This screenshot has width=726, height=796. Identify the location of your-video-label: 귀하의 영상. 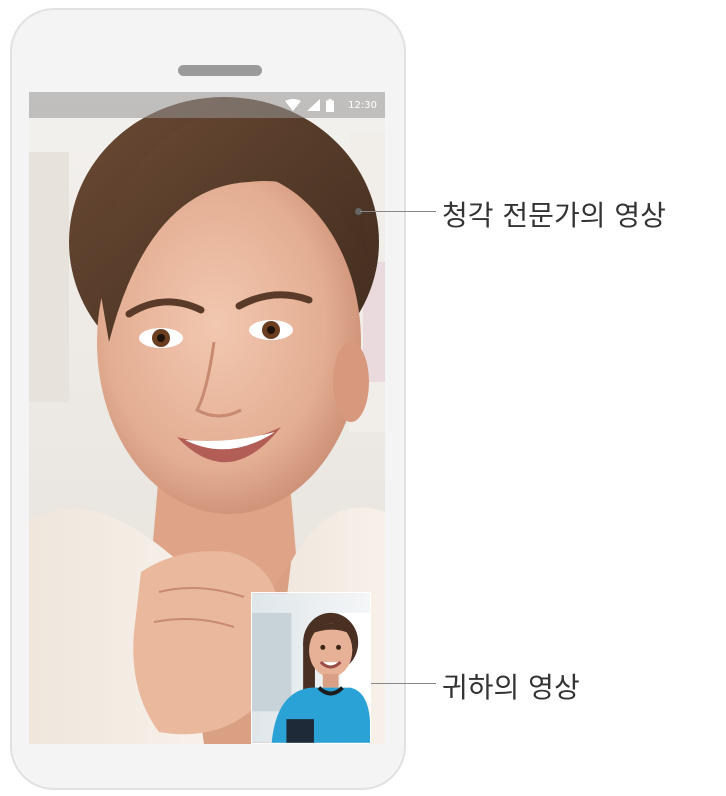
(511, 687).